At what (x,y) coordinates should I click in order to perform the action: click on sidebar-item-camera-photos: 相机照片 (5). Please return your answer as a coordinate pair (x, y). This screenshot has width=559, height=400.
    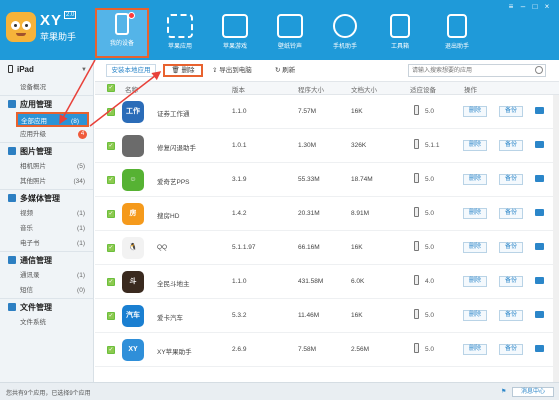
    Looking at the image, I should click on (46, 166).